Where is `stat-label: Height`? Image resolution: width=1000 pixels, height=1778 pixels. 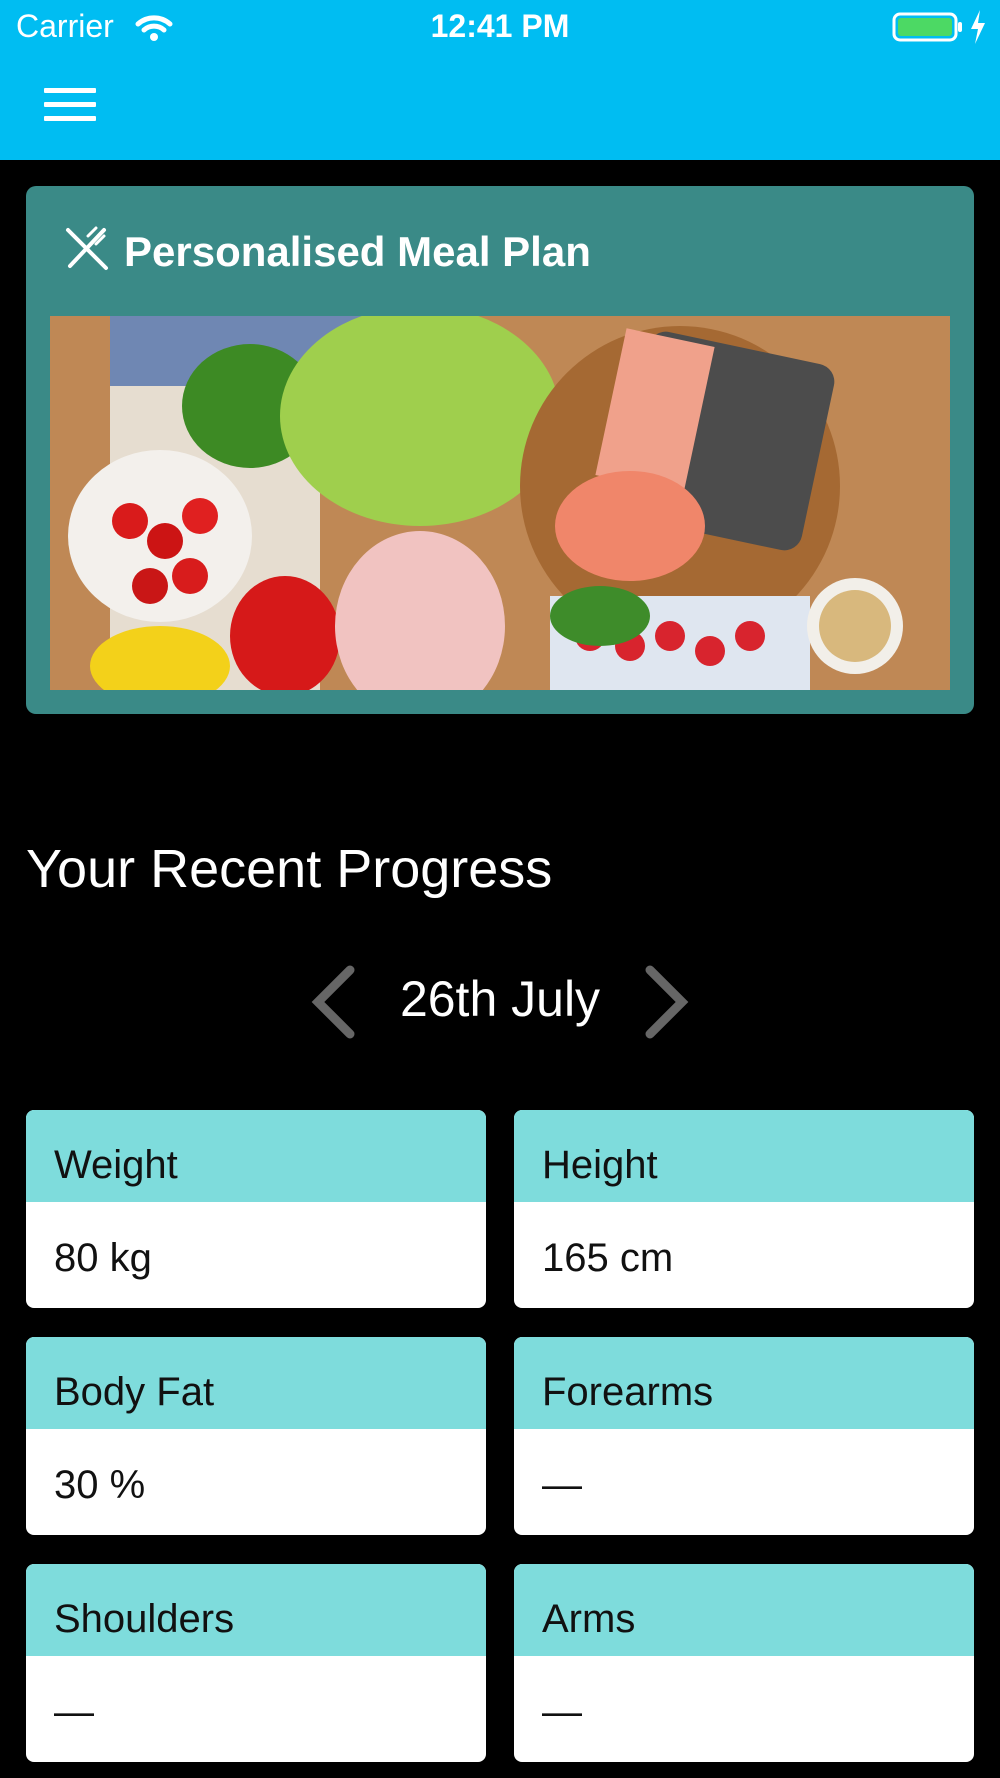
stat-label: Height is located at coordinates (744, 1156).